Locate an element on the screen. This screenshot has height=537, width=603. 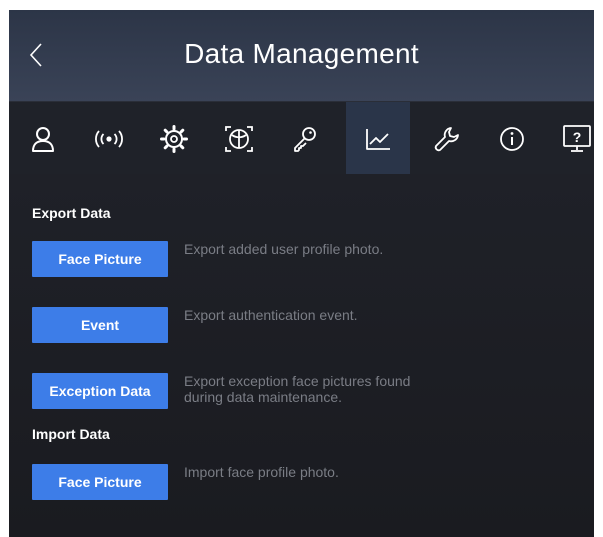
export-face-picture-button: Face Picture is located at coordinates (100, 259).